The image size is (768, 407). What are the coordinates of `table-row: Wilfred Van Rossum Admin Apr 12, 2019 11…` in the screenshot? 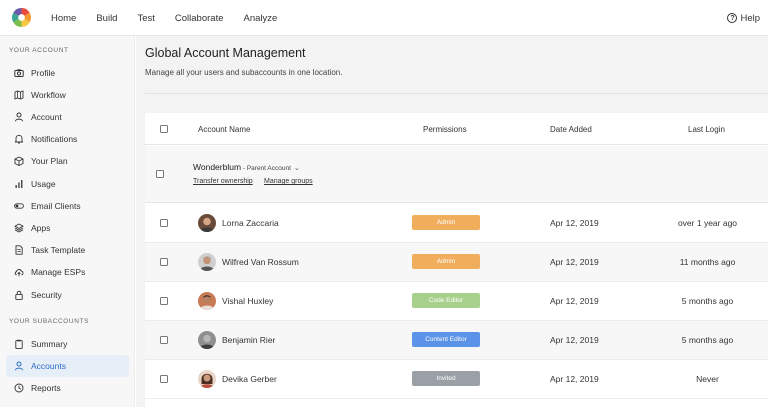 It's located at (456, 262).